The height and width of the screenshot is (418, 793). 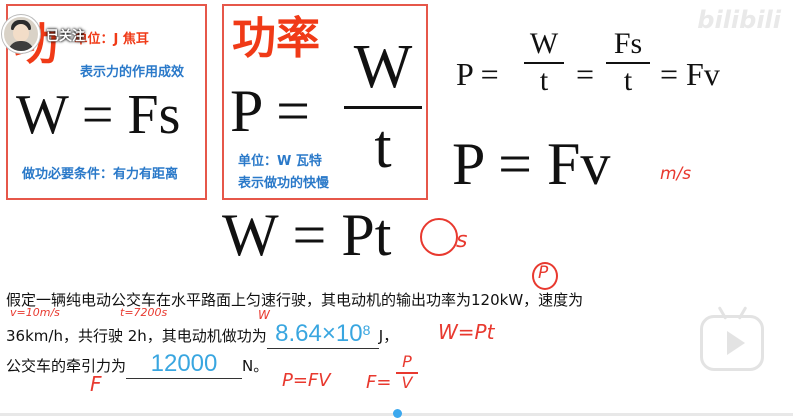 I want to click on power-denominator: t, so click(x=383, y=147).